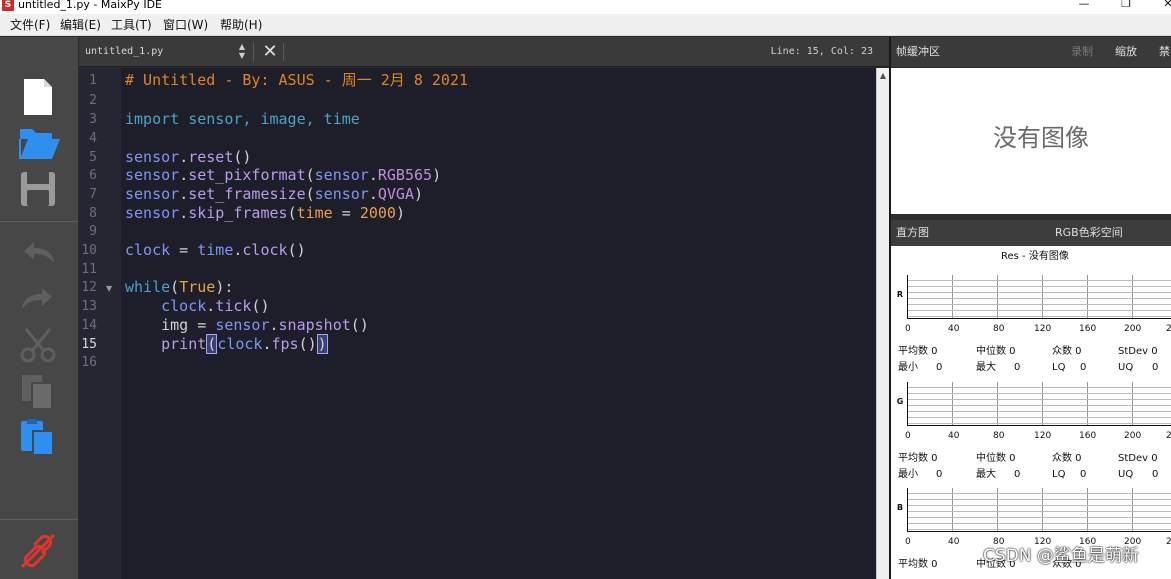 The image size is (1171, 579). I want to click on disable-button: 禁, so click(1164, 52).